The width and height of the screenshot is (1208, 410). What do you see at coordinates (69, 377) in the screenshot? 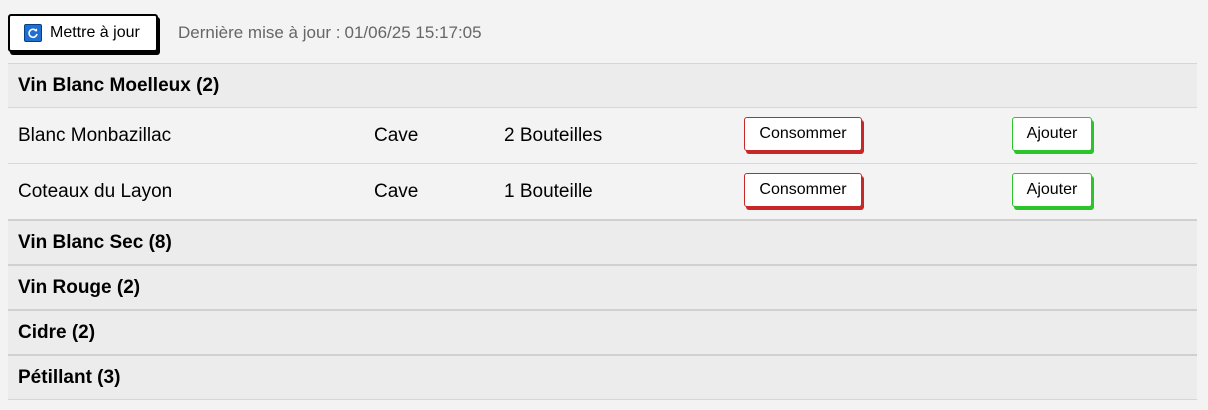
I see `category-title: Pétillant (3)` at bounding box center [69, 377].